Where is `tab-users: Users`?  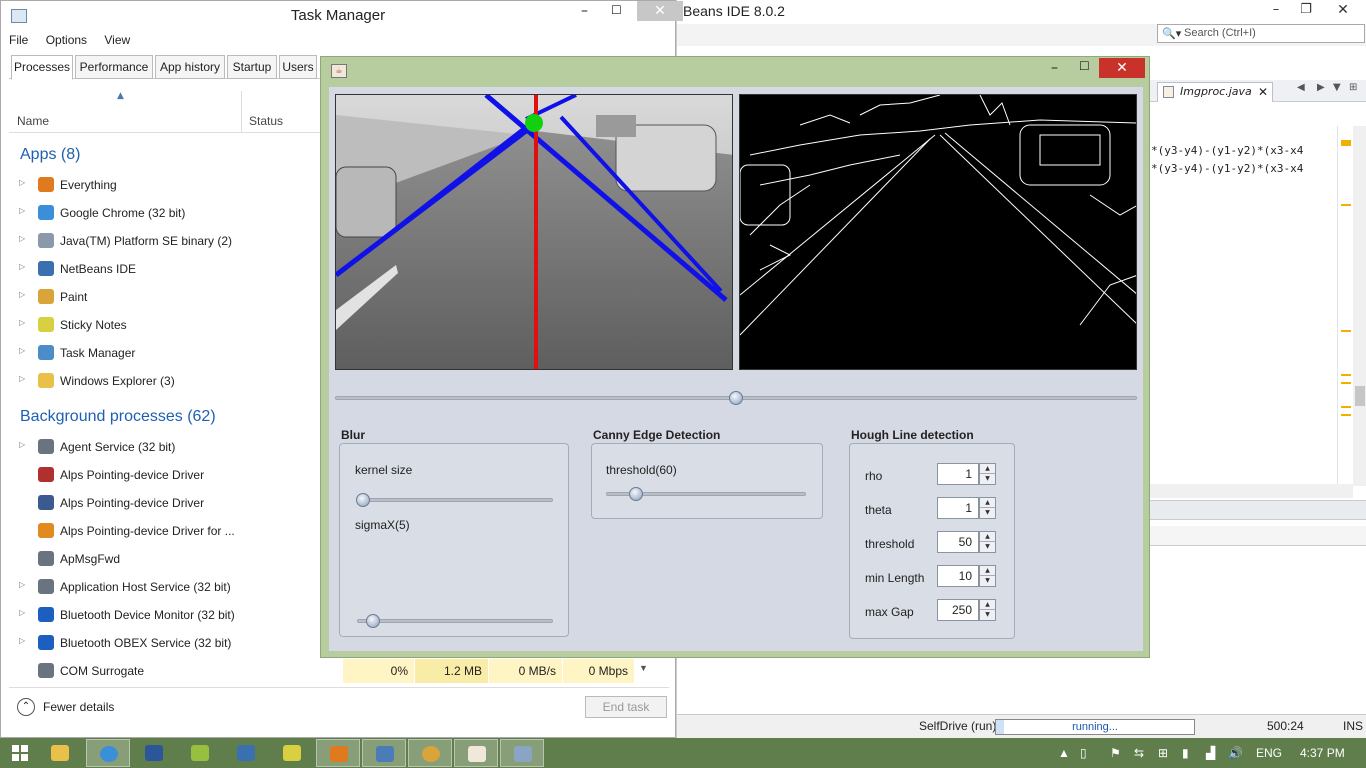 tab-users: Users is located at coordinates (298, 67).